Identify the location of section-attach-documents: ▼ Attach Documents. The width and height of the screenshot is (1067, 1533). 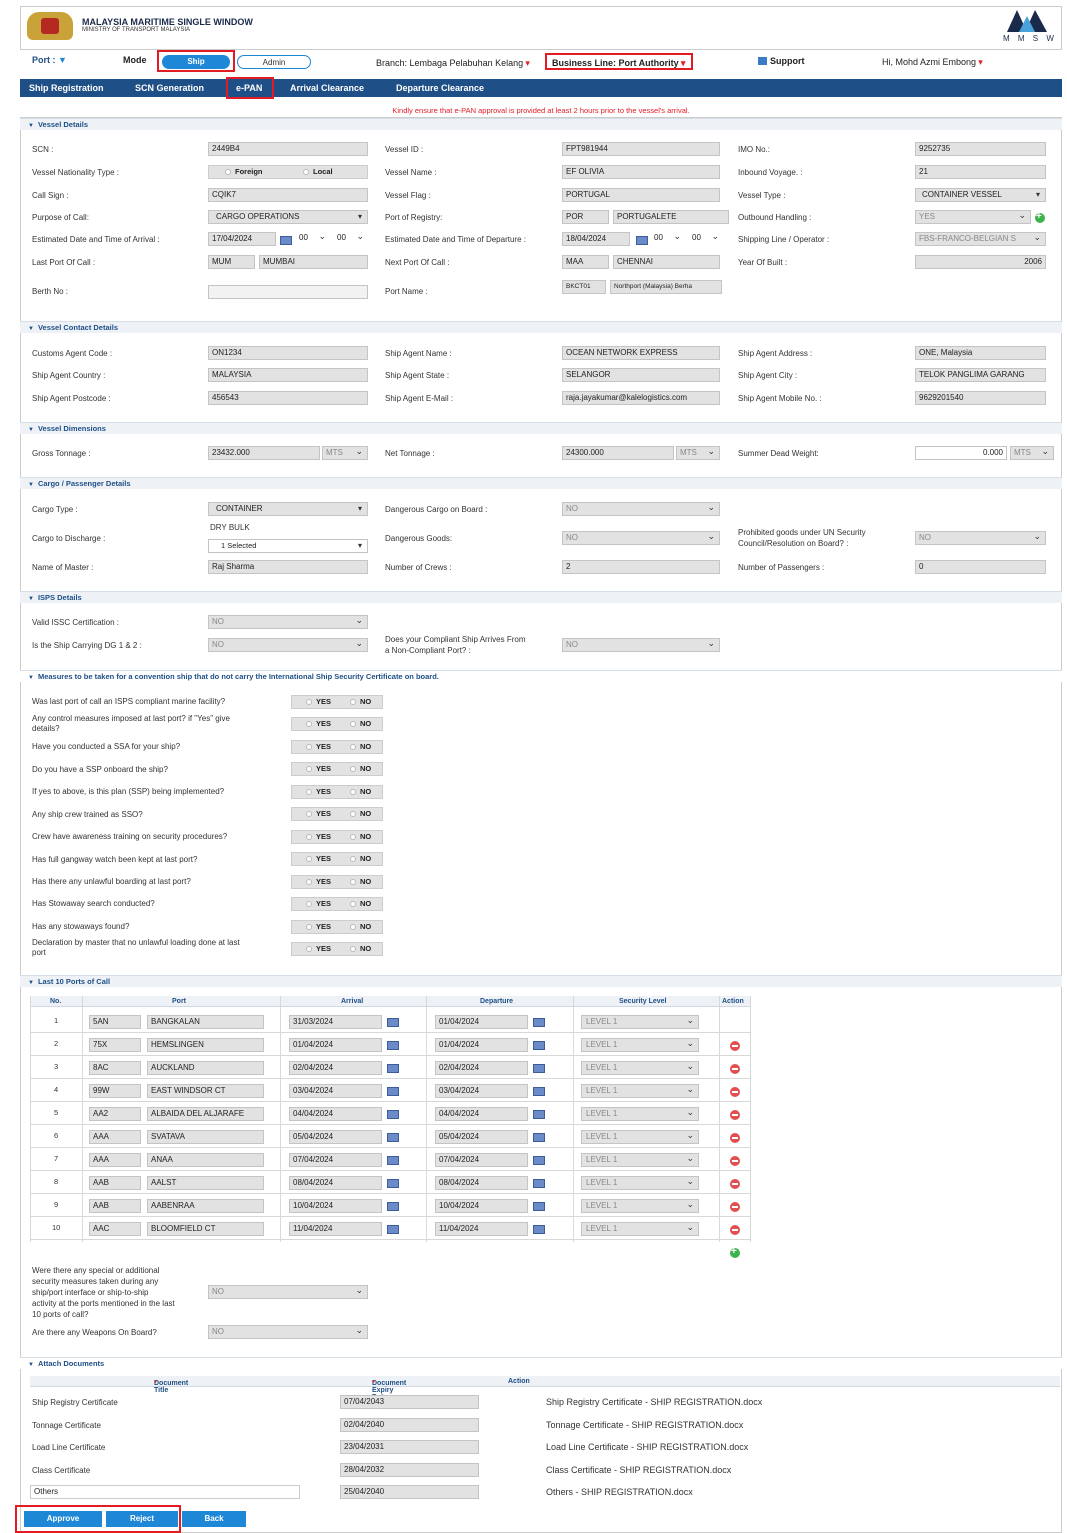
(541, 1363).